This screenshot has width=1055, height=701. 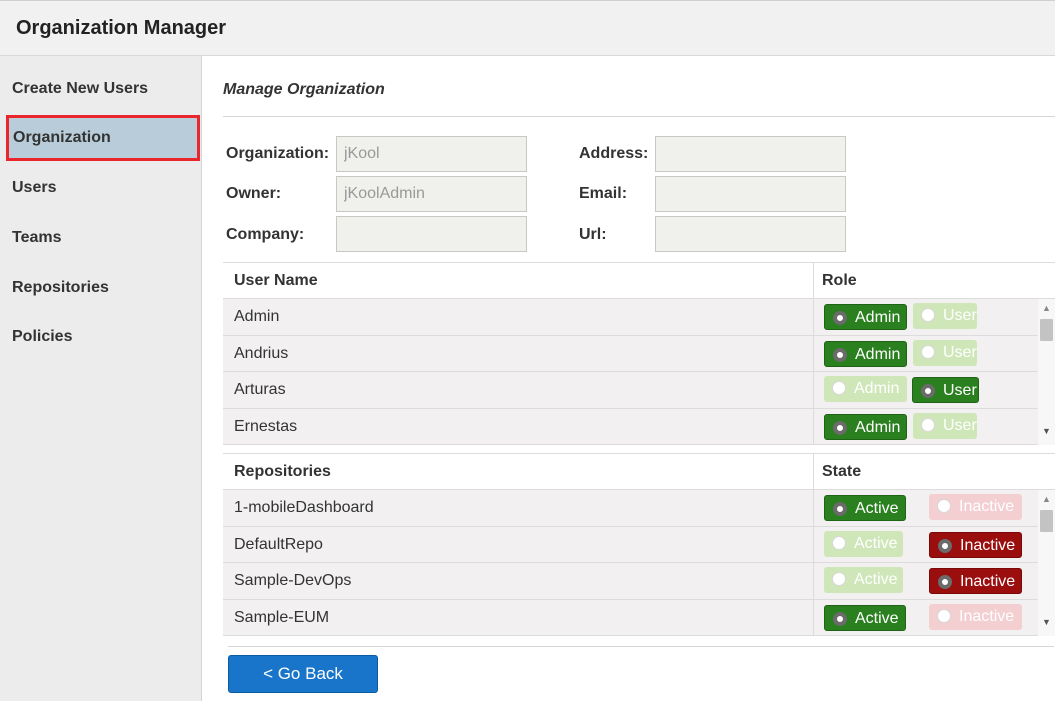 What do you see at coordinates (750, 234) in the screenshot?
I see `url-field` at bounding box center [750, 234].